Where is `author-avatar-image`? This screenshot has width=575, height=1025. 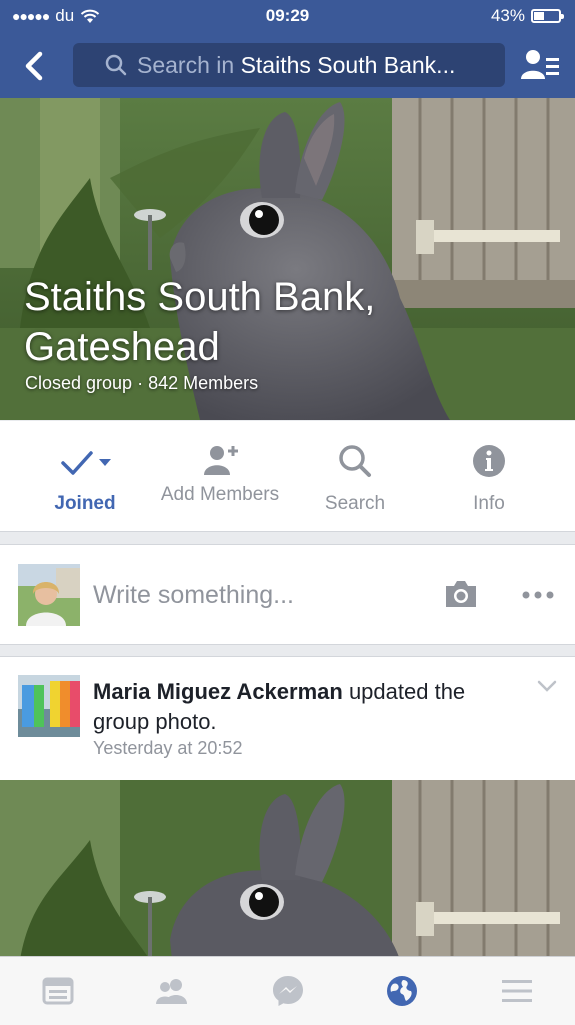
author-avatar-image is located at coordinates (49, 706).